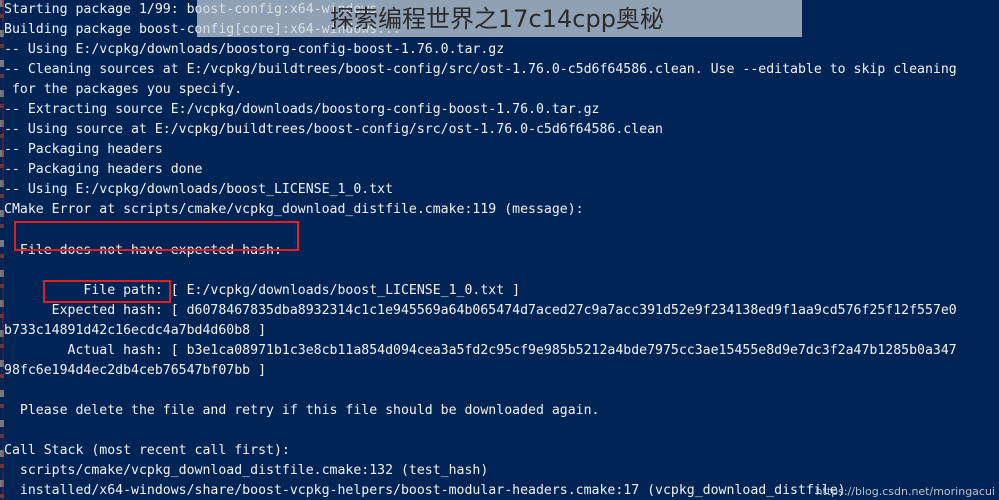  I want to click on overlay-banner-text: 探索编程世界之17c14cpp奥秘, so click(497, 19).